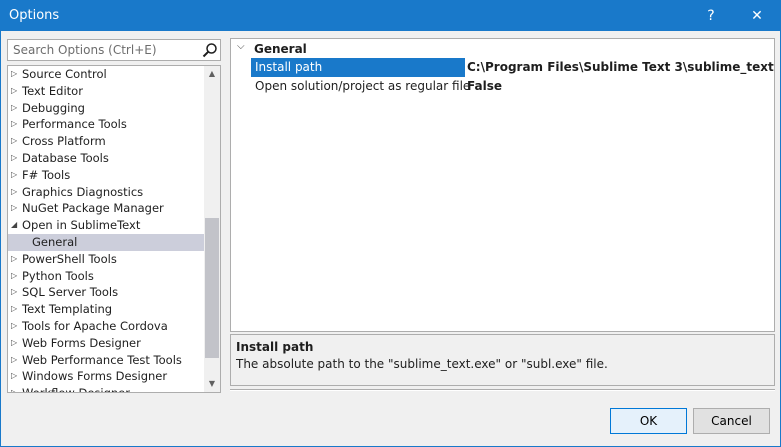  What do you see at coordinates (83, 191) in the screenshot?
I see `tree-item-label: Graphics Diagnostics` at bounding box center [83, 191].